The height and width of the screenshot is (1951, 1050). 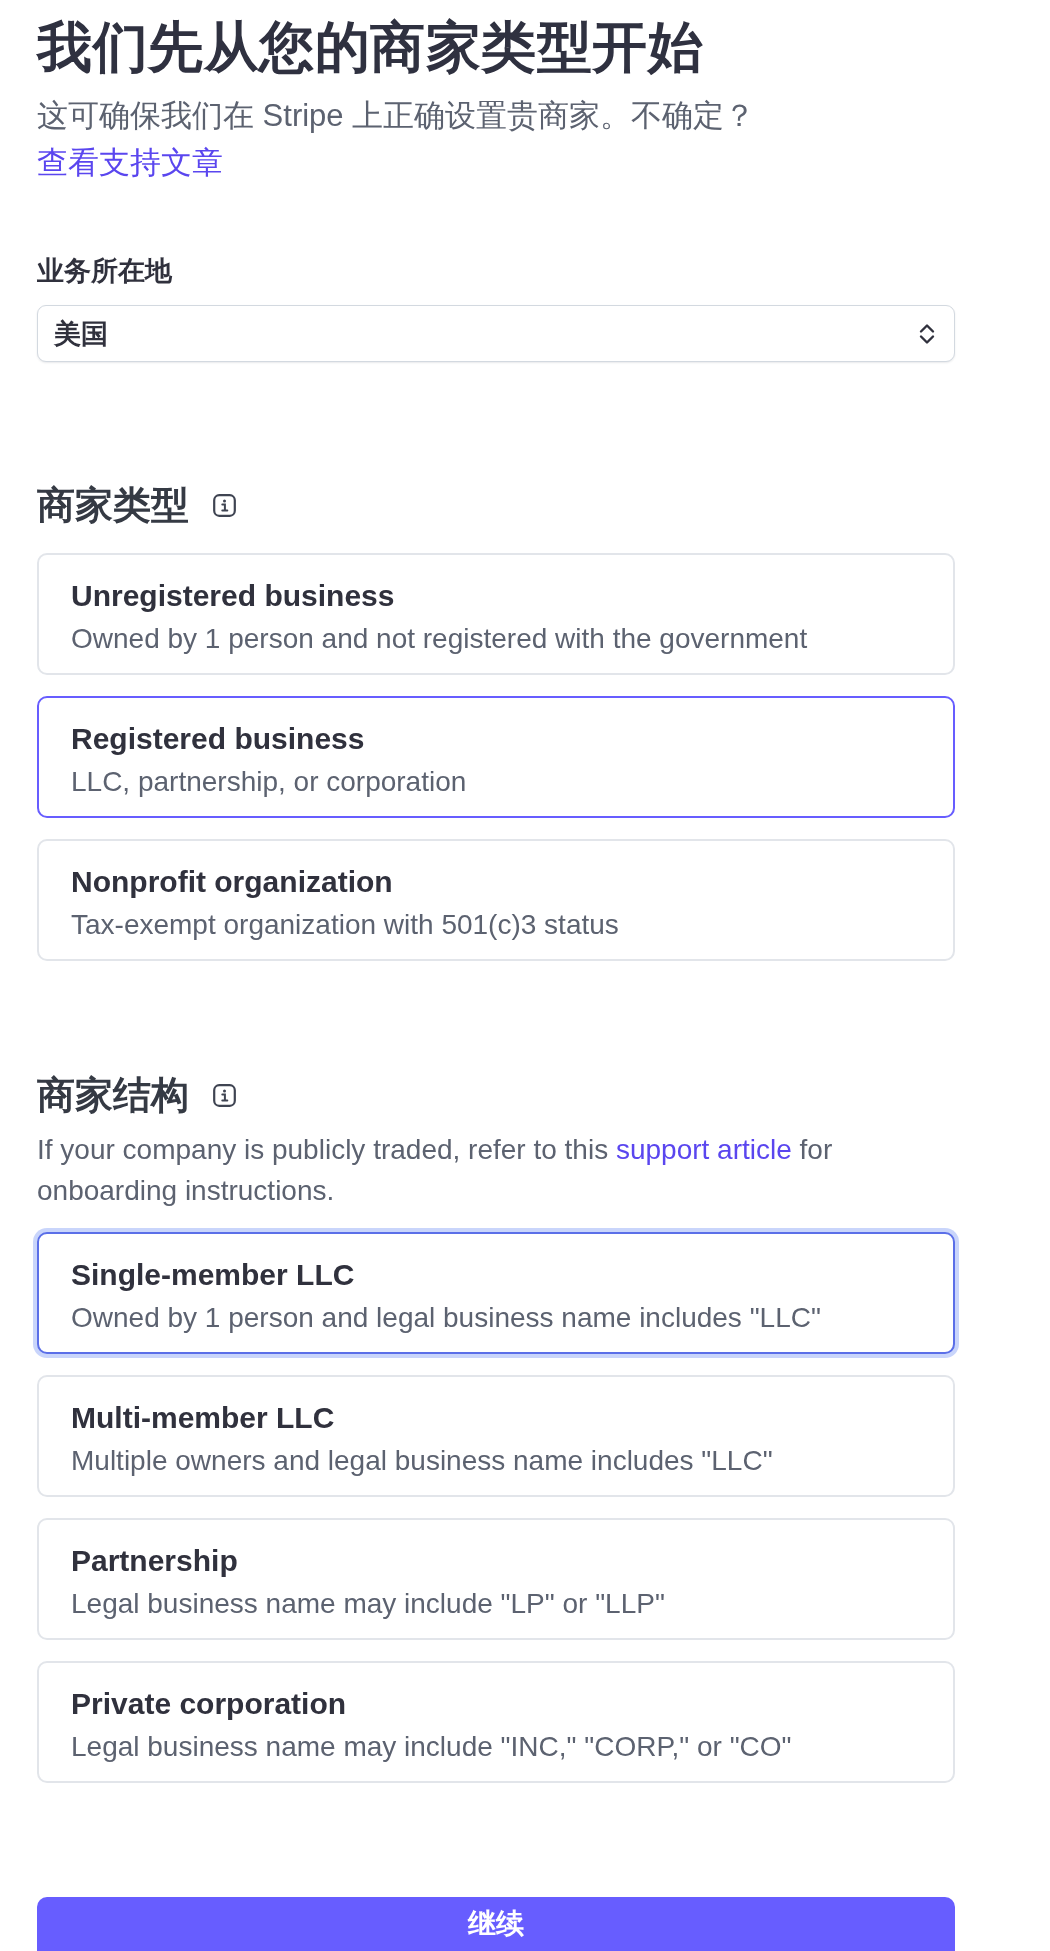 What do you see at coordinates (397, 139) in the screenshot?
I see `page-subtitle: 这可确保我们在 Stripe 上正确设置贵商家。不确定？ 查看支持文章` at bounding box center [397, 139].